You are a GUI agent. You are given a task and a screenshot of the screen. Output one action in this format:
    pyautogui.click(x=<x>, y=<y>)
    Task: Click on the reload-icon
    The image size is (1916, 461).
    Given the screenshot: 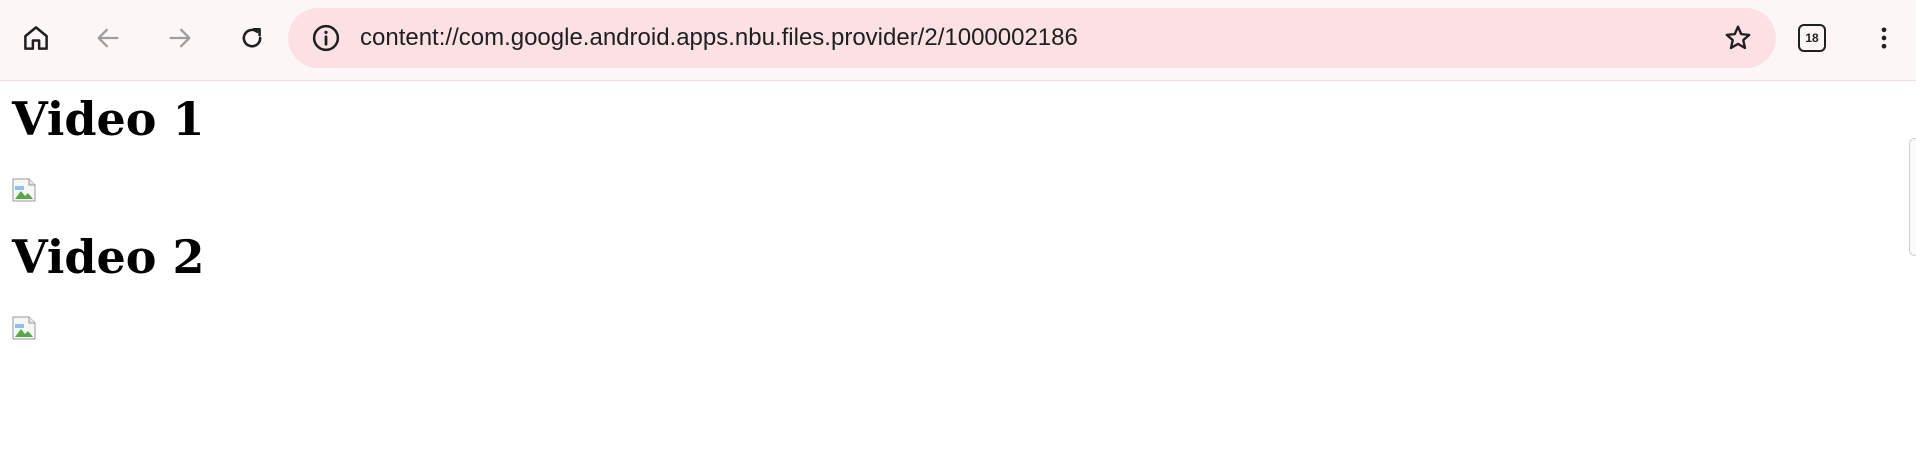 What is the action you would take?
    pyautogui.click(x=252, y=37)
    